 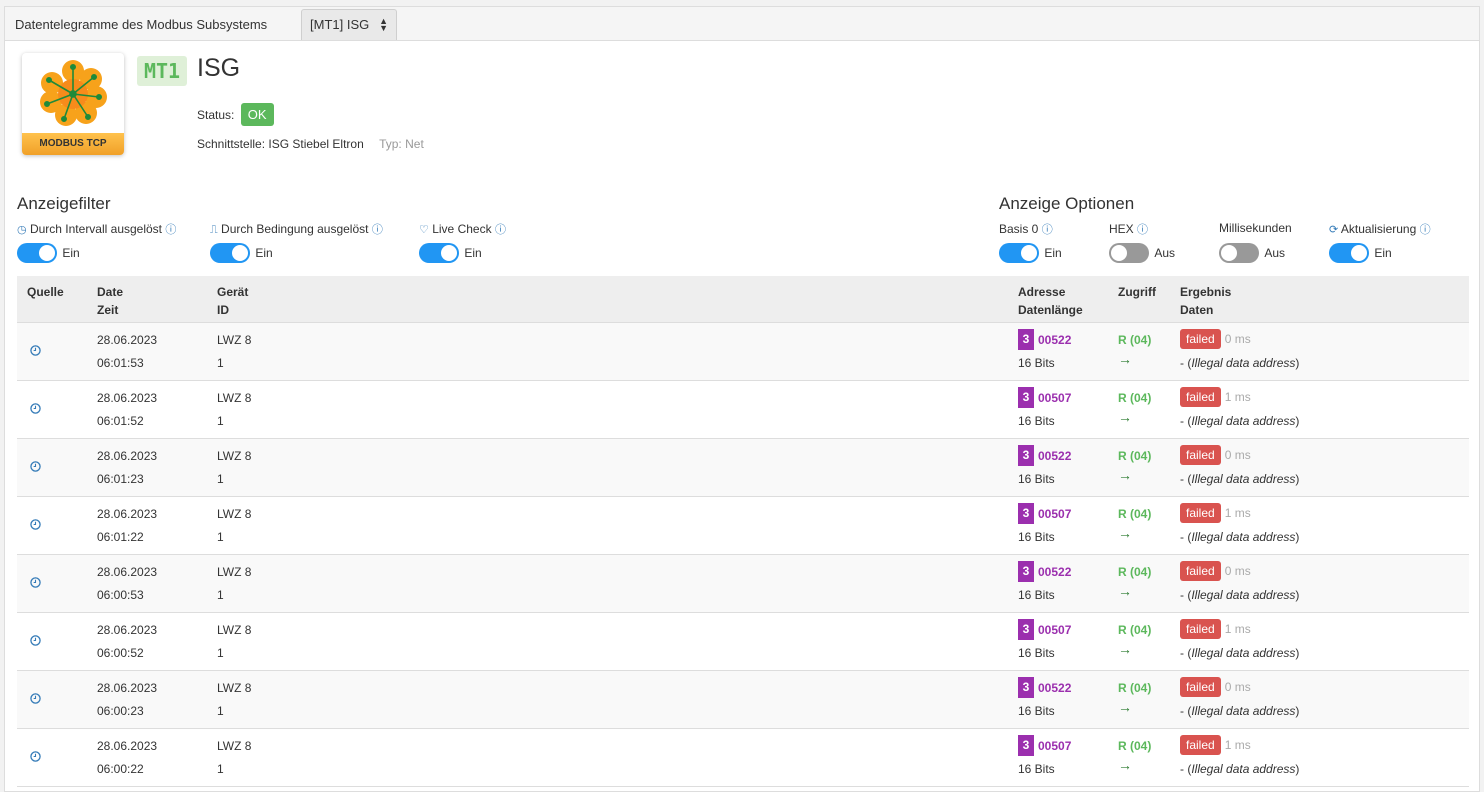 What do you see at coordinates (401, 144) in the screenshot?
I see `interface-type: Typ: Net` at bounding box center [401, 144].